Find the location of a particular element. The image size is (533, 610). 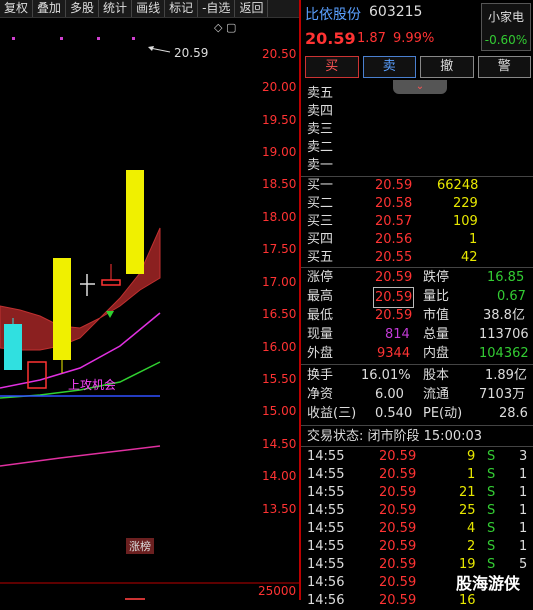

bid-row: 买一 20.59 66248 is located at coordinates (417, 185).